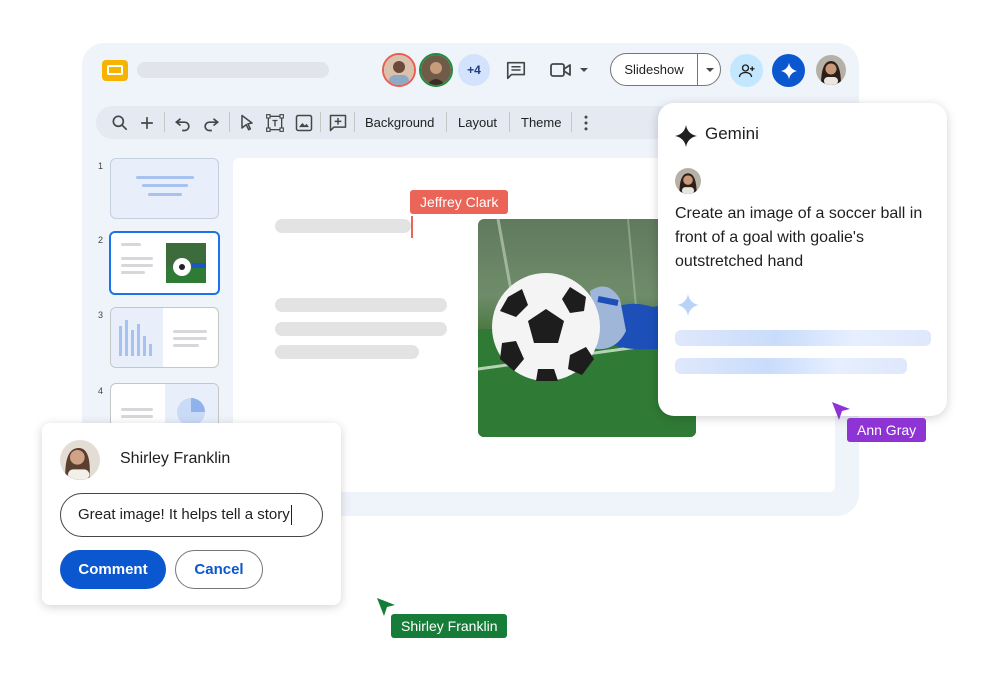 Image resolution: width=1000 pixels, height=696 pixels. I want to click on account-avatar, so click(831, 70).